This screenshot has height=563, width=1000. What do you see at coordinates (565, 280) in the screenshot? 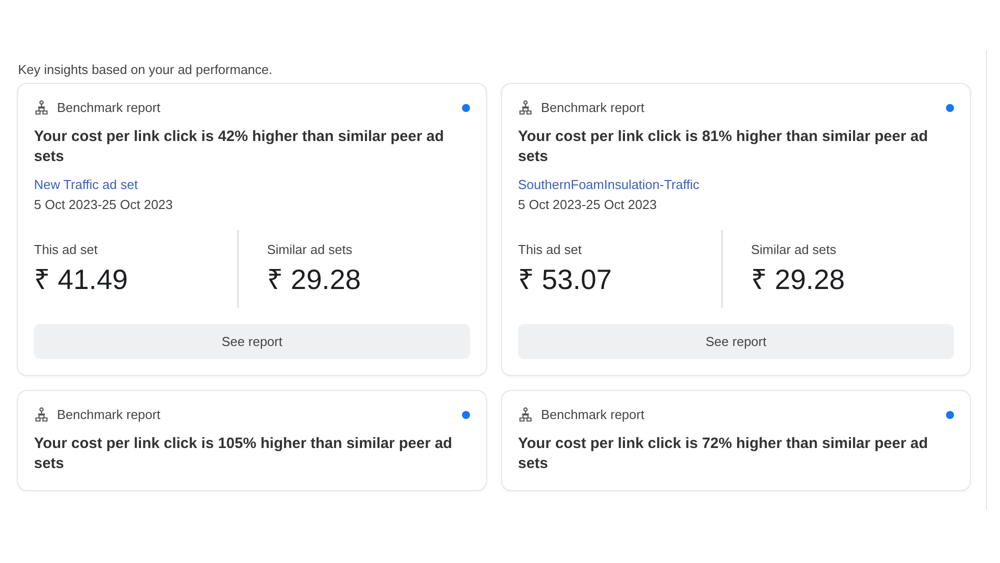
I see `metric-value: ₹ 53.07` at bounding box center [565, 280].